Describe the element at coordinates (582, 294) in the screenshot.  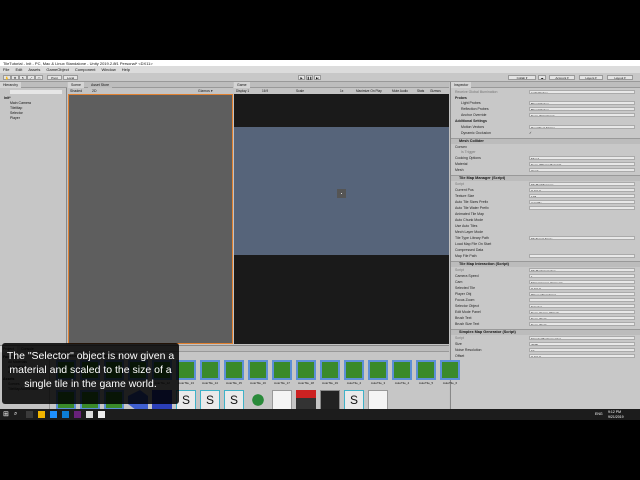
I see `tmi-value-player-obj: Player (Transform)` at that location.